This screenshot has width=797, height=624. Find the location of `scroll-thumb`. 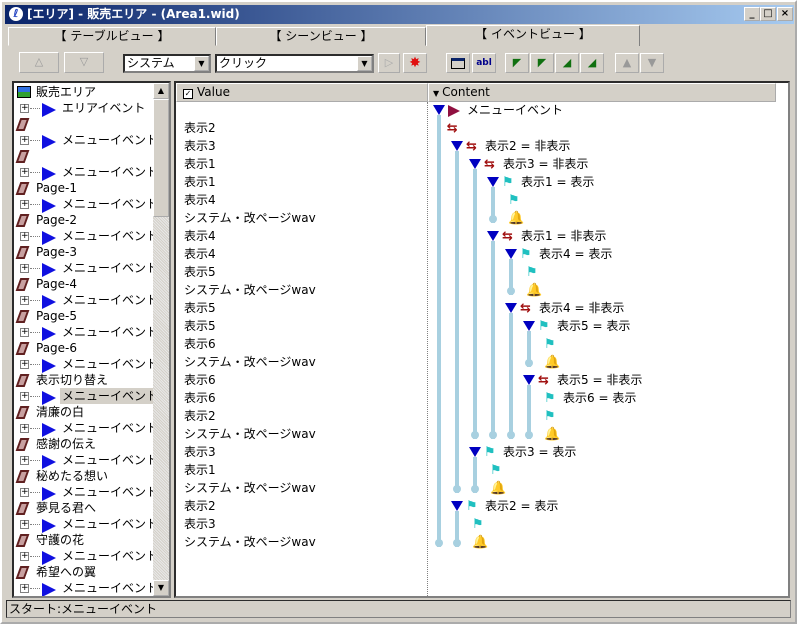

scroll-thumb is located at coordinates (161, 158).